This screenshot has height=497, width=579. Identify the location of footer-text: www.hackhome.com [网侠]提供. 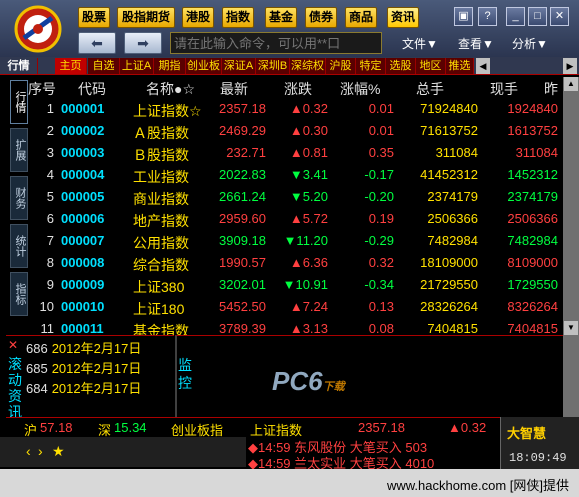
(477, 485).